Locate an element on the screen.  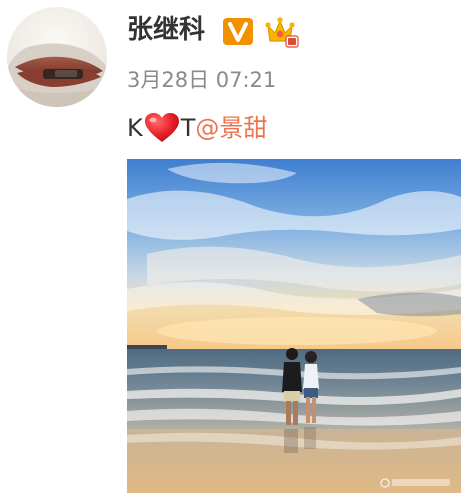
author-avatar is located at coordinates (57, 57).